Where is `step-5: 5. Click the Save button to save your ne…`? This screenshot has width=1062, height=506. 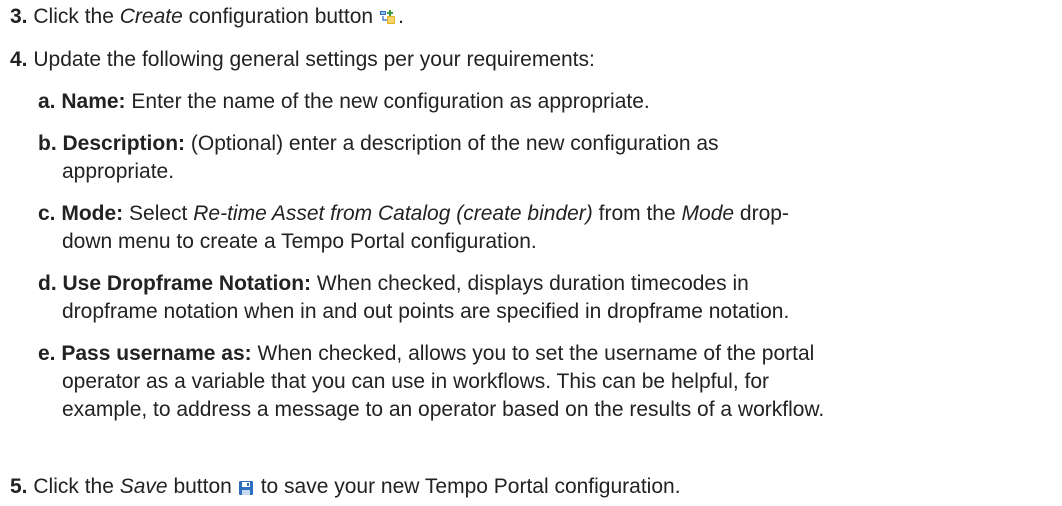
step-5: 5. Click the Save button to save your ne… is located at coordinates (345, 488).